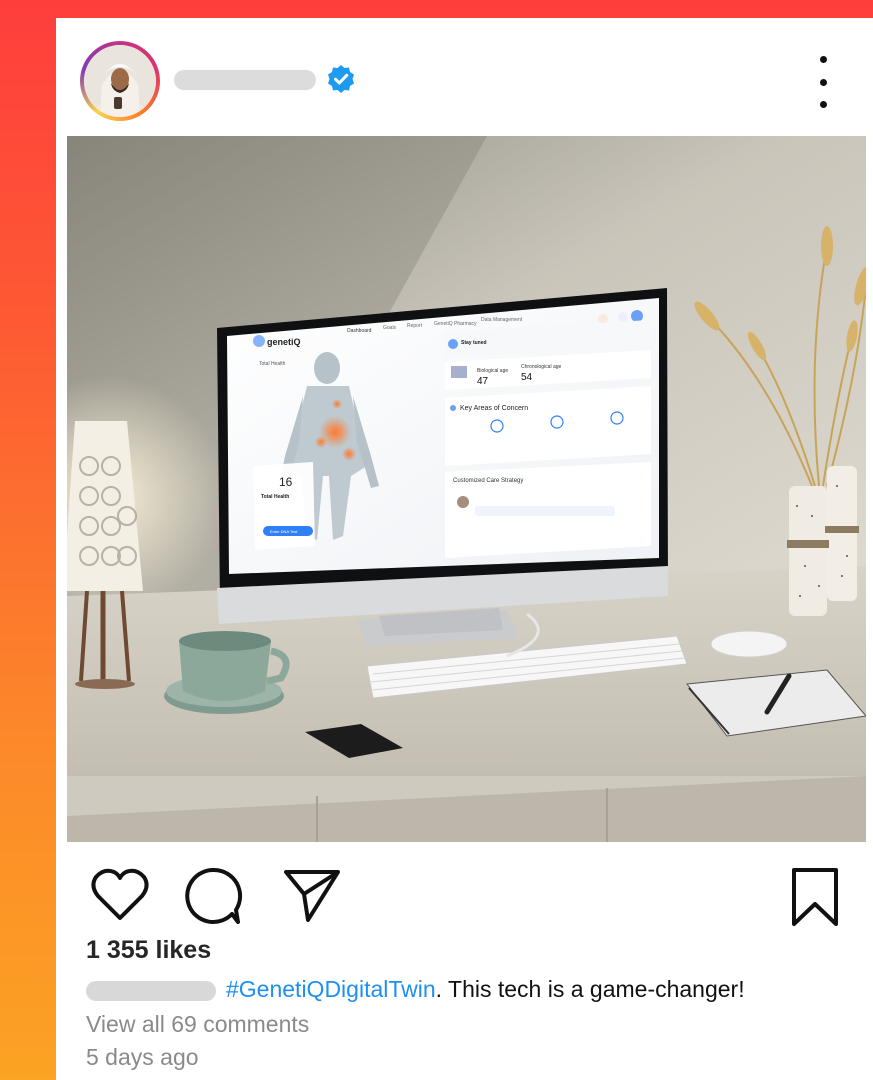  I want to click on screen-selector: Total Health, so click(272, 364).